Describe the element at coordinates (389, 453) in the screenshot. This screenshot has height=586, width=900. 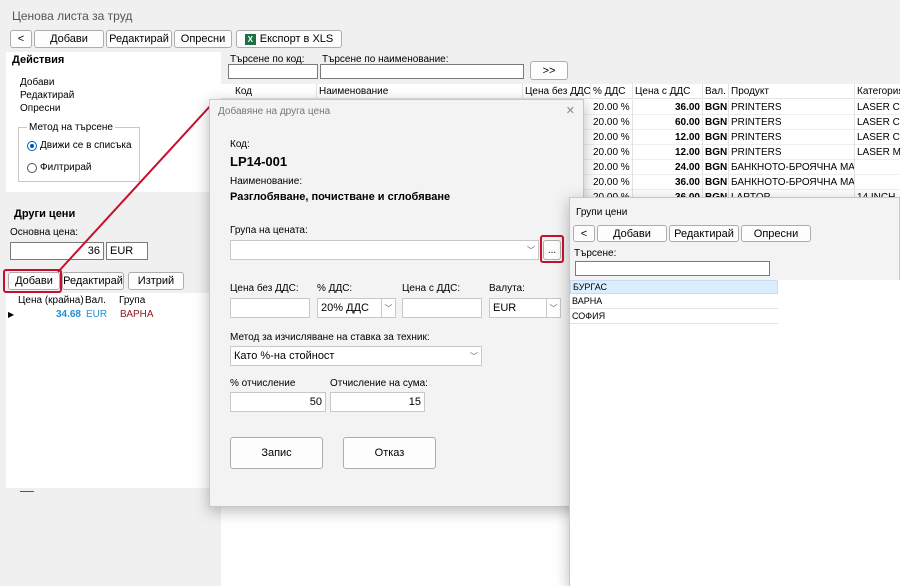
I see `cancel-button: Отказ` at that location.